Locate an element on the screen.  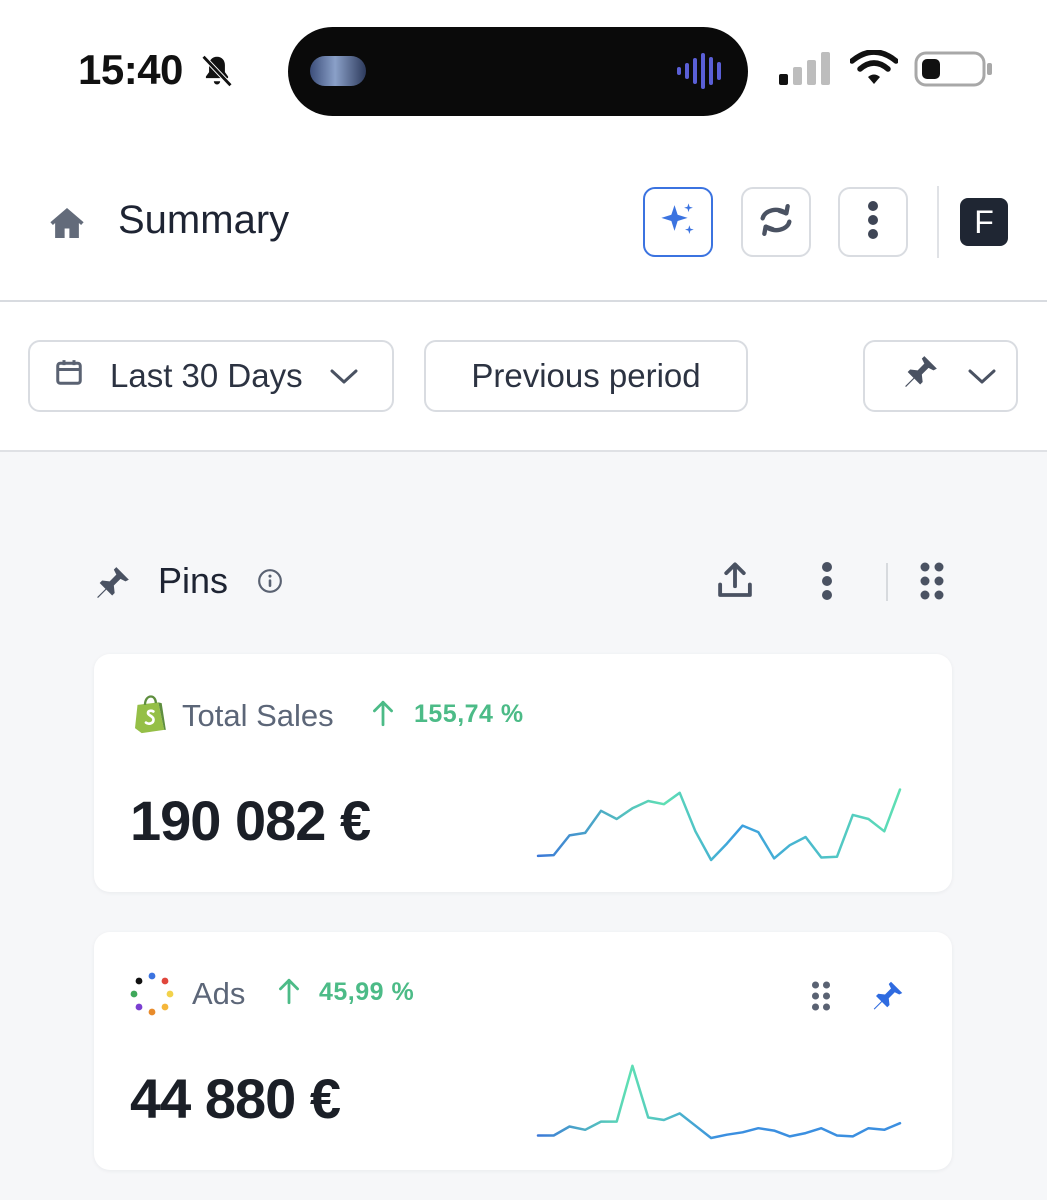
status-time: 15:40 is located at coordinates (130, 69).